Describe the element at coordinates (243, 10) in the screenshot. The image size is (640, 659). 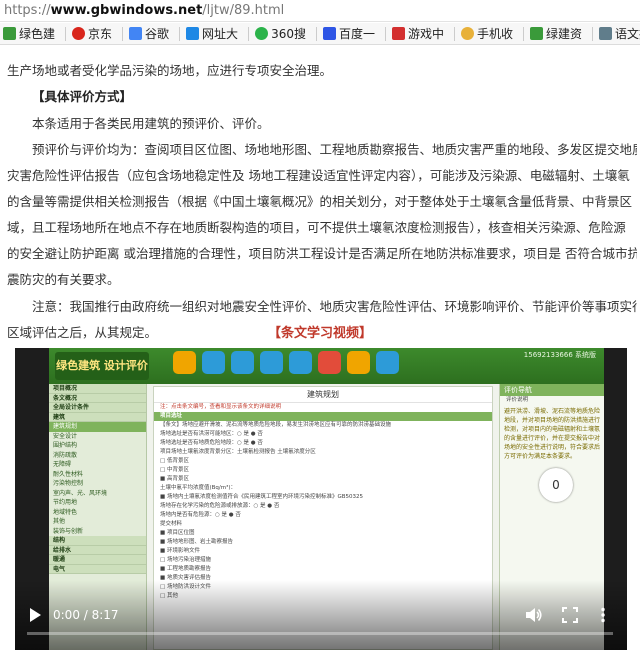
I see `url-path: /ljtw/89.html` at that location.